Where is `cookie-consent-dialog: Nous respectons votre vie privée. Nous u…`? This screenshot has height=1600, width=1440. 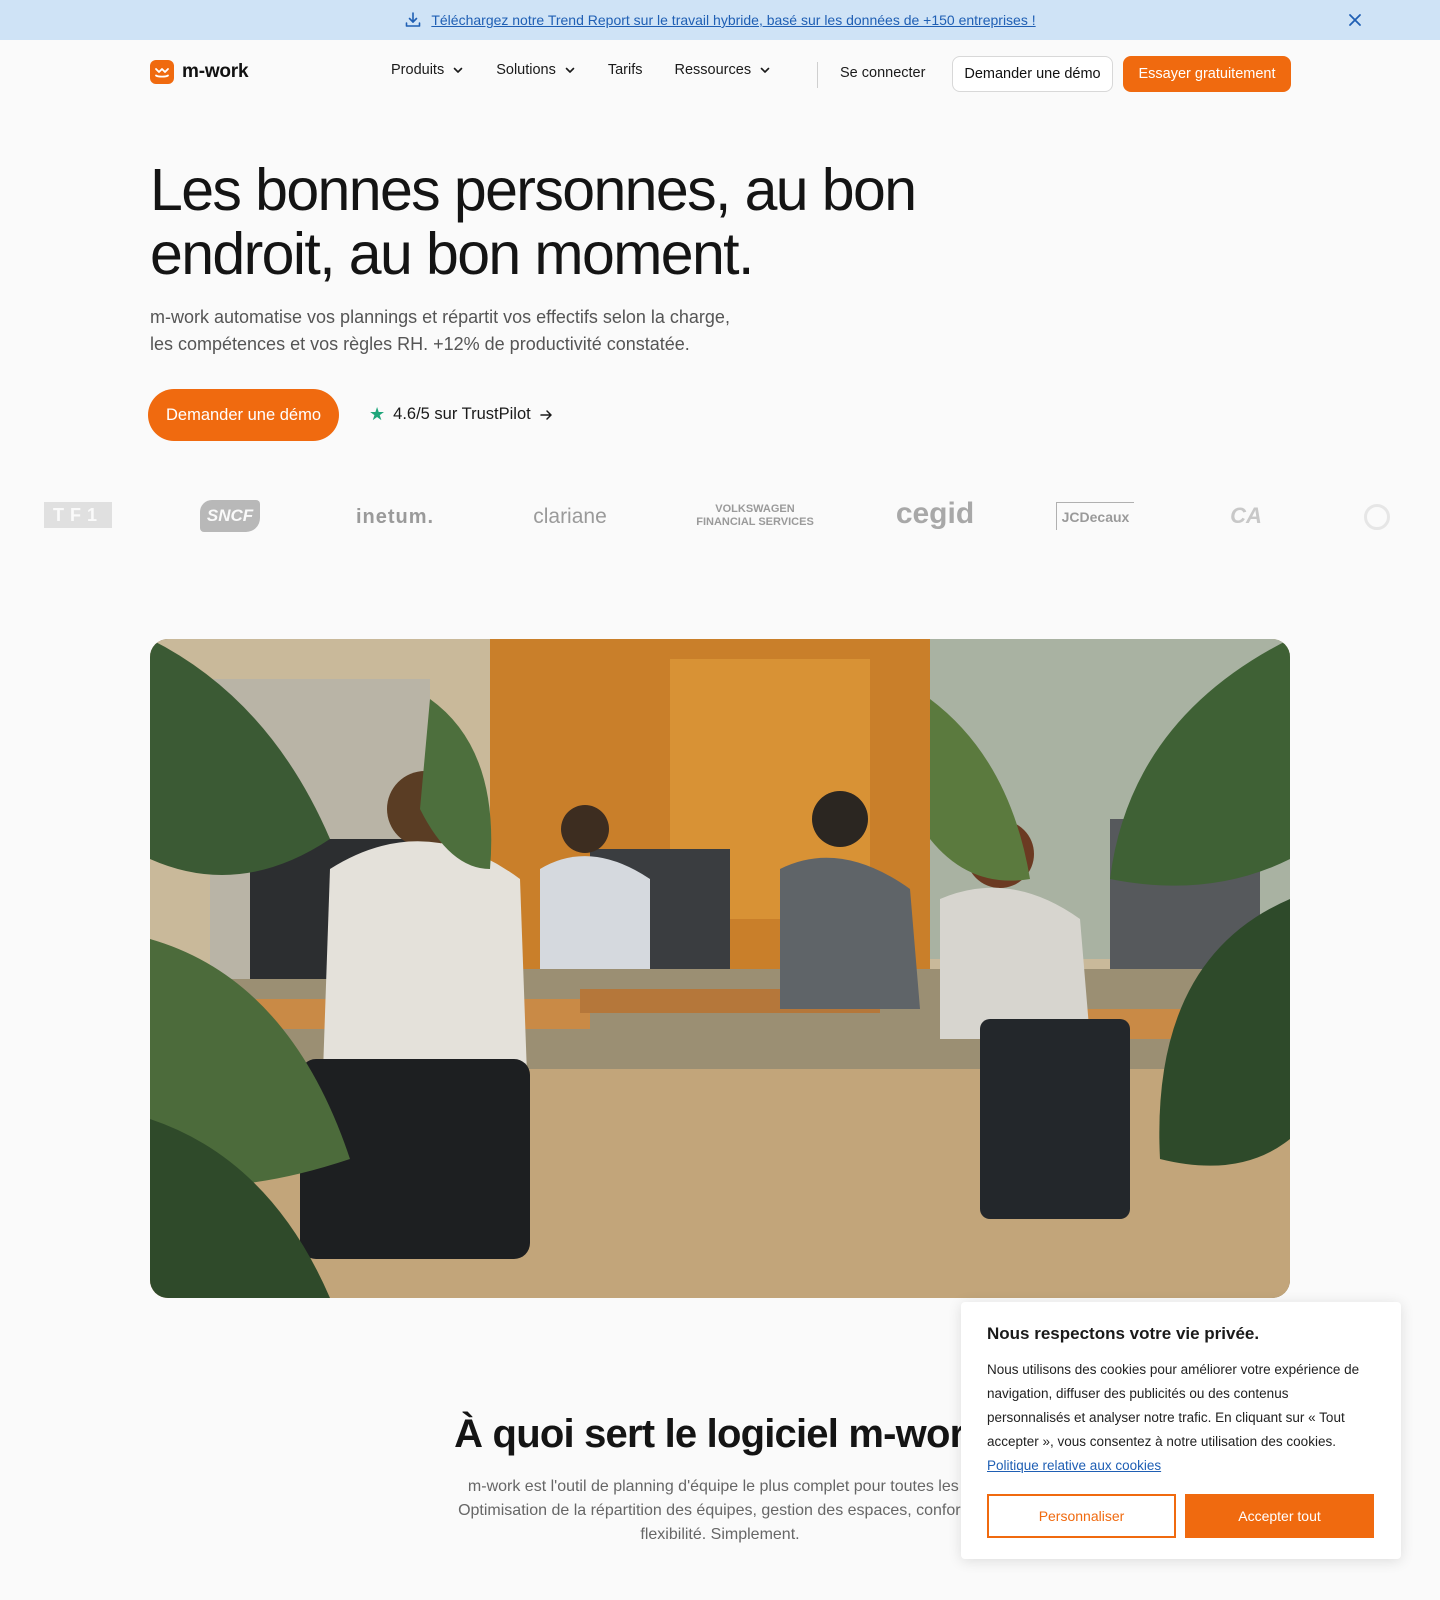 cookie-consent-dialog: Nous respectons votre vie privée. Nous u… is located at coordinates (1181, 1430).